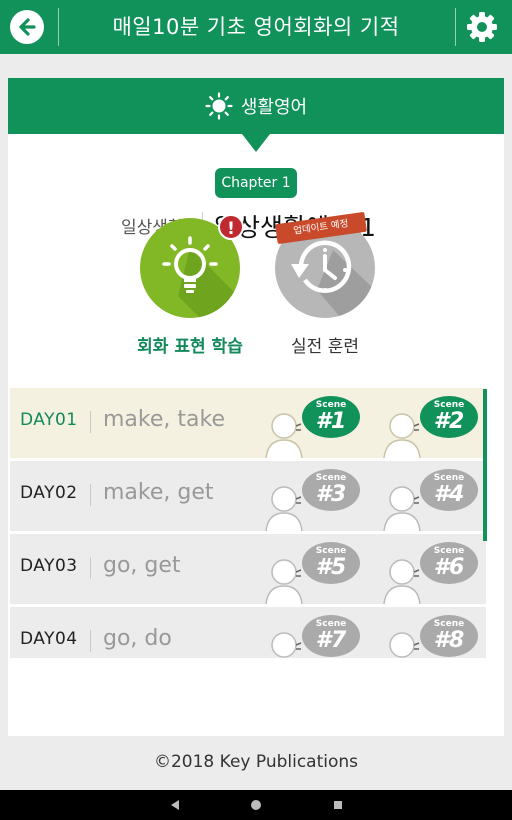  I want to click on scene-bubble: Scene #7, so click(331, 636).